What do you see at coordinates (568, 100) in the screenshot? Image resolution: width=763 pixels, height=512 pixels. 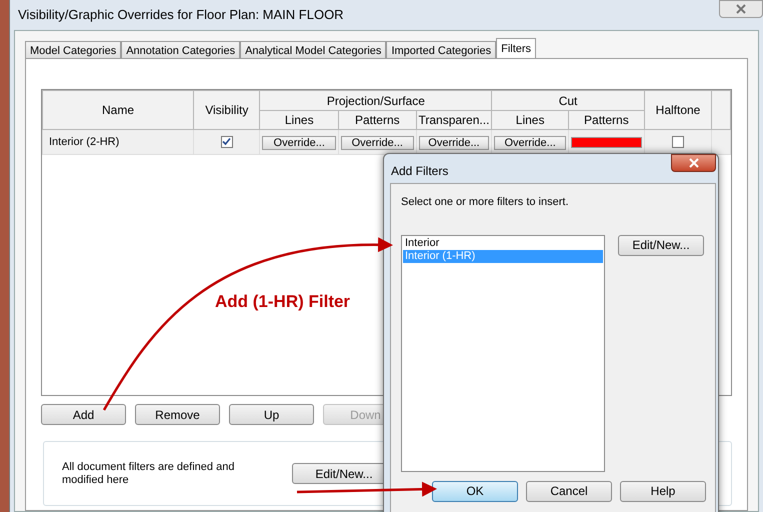 I see `column-header: Cut` at bounding box center [568, 100].